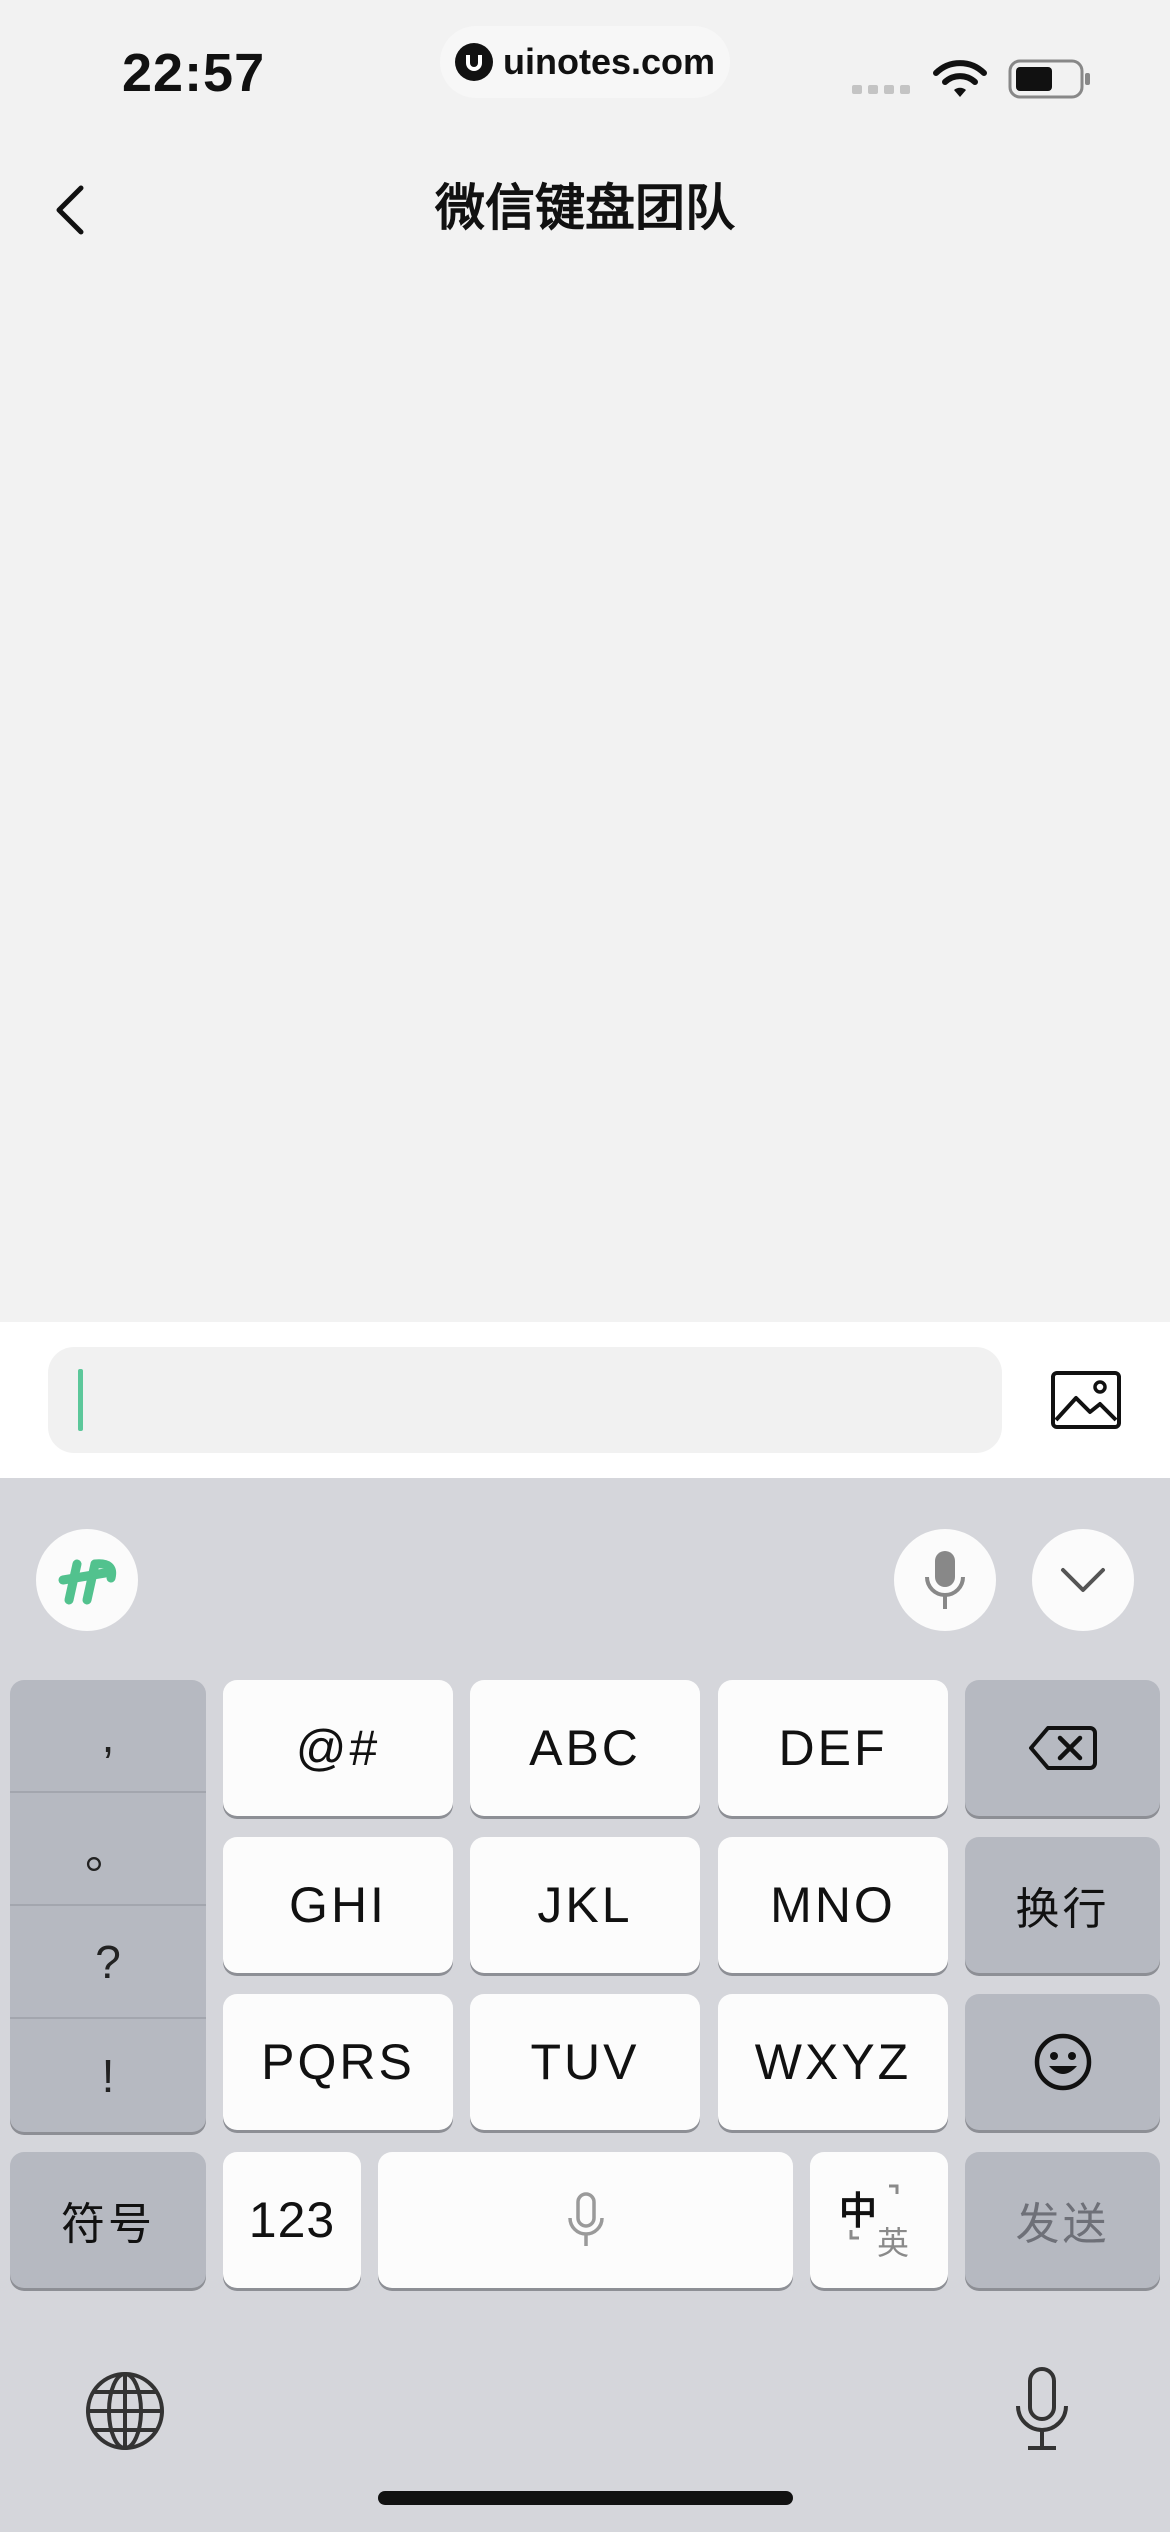 The height and width of the screenshot is (2532, 1170). Describe the element at coordinates (585, 1748) in the screenshot. I see `key-abc: ABC` at that location.